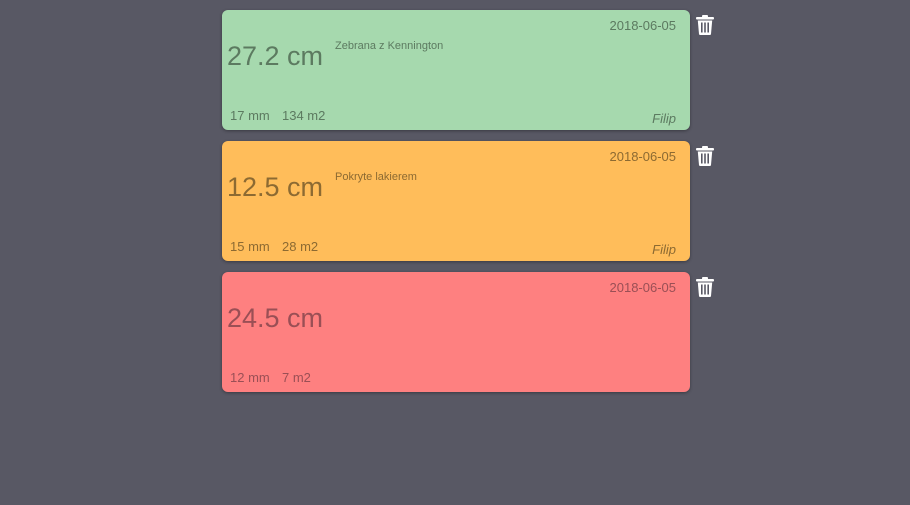 This screenshot has width=910, height=505. What do you see at coordinates (456, 332) in the screenshot?
I see `measurement-card: 2018-06-05 24.5 cm 12 mm 7 m2` at bounding box center [456, 332].